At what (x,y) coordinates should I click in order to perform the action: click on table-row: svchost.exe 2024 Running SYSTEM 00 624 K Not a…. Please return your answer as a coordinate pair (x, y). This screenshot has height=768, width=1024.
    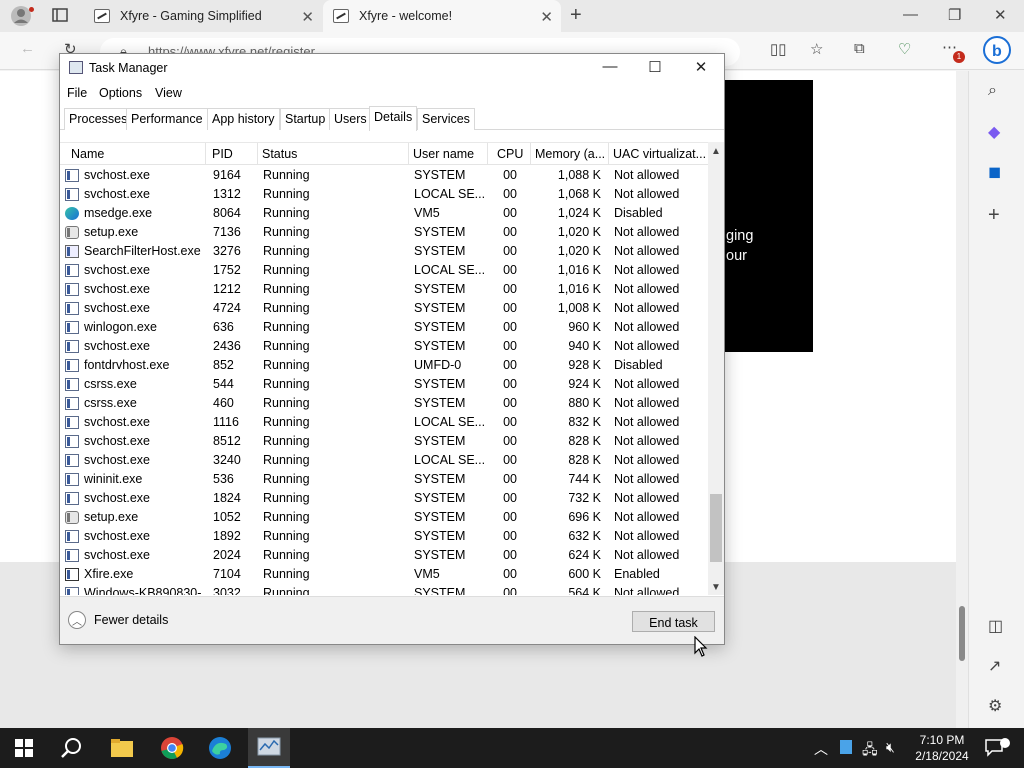
    Looking at the image, I should click on (384, 555).